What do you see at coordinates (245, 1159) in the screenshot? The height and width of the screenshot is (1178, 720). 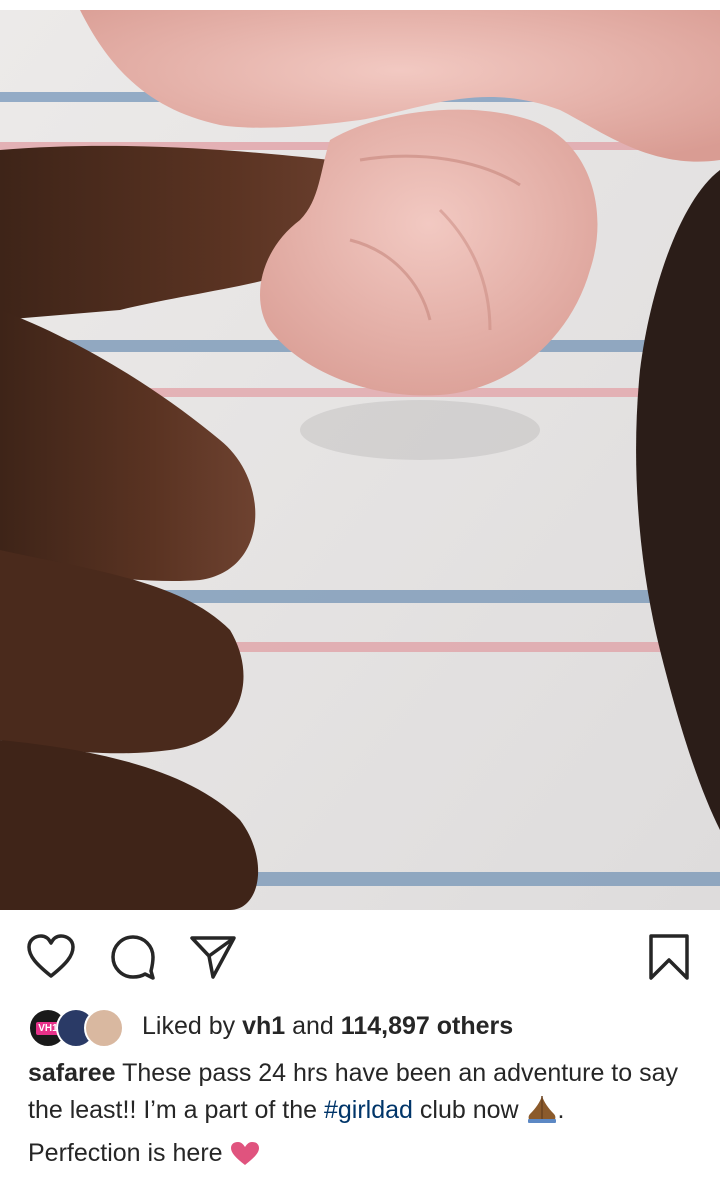 I see `heart-emoji-icon` at bounding box center [245, 1159].